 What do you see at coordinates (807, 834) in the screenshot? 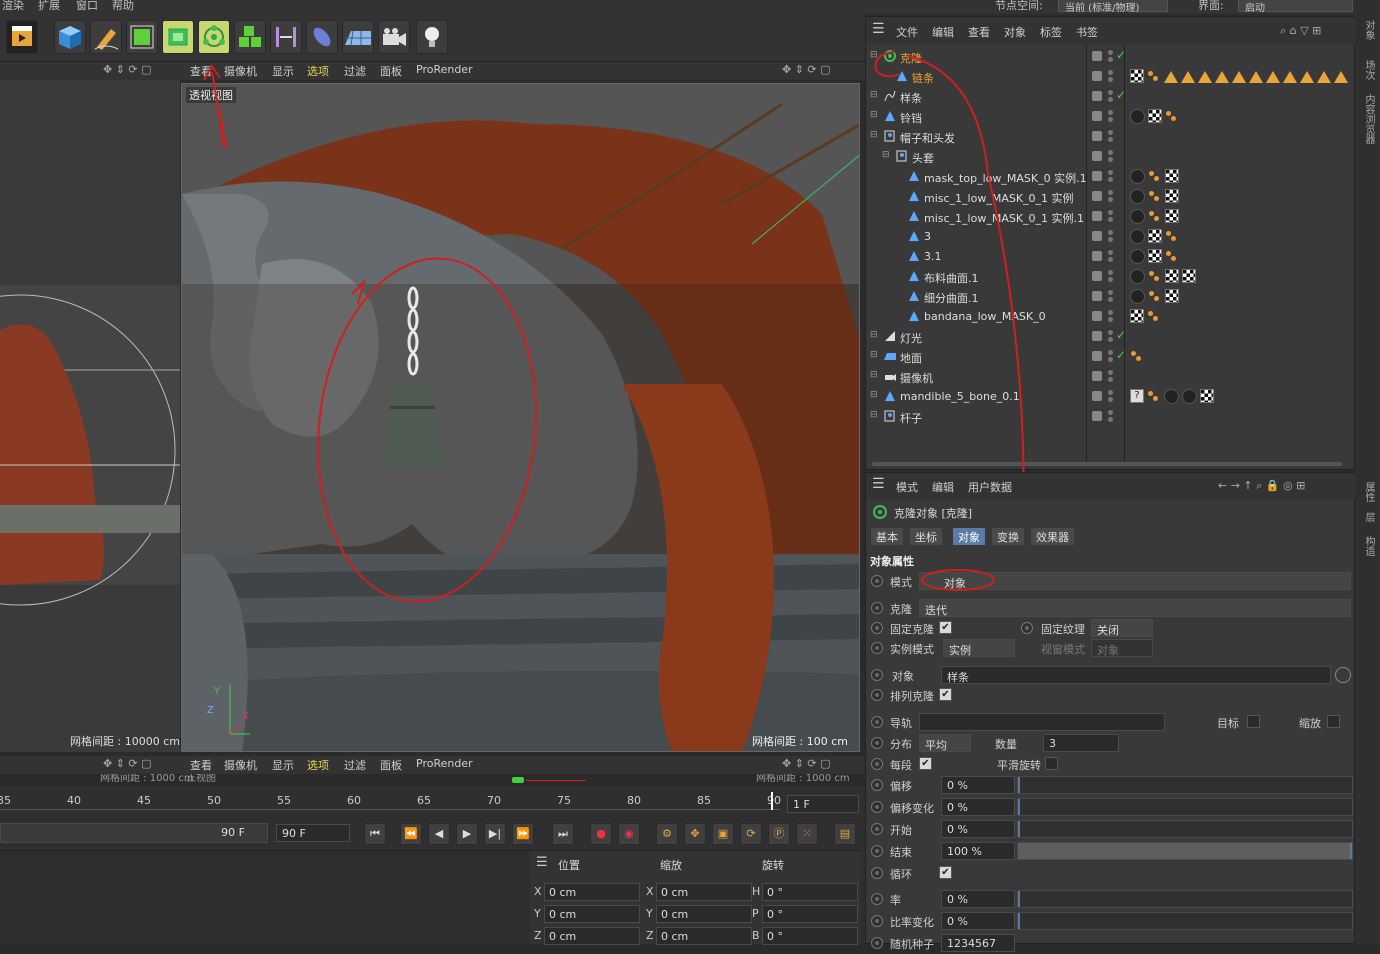
I see `pla-key-button: ⁙` at bounding box center [807, 834].